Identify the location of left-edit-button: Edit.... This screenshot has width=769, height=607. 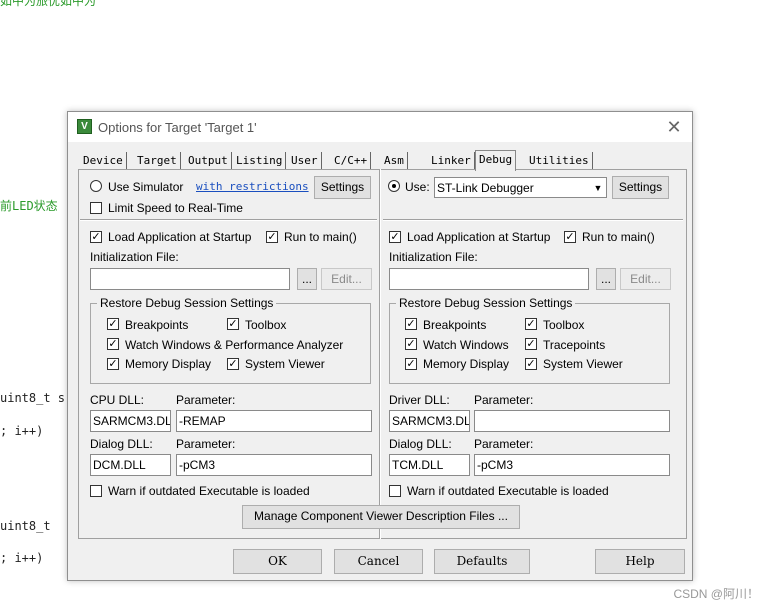
(346, 279).